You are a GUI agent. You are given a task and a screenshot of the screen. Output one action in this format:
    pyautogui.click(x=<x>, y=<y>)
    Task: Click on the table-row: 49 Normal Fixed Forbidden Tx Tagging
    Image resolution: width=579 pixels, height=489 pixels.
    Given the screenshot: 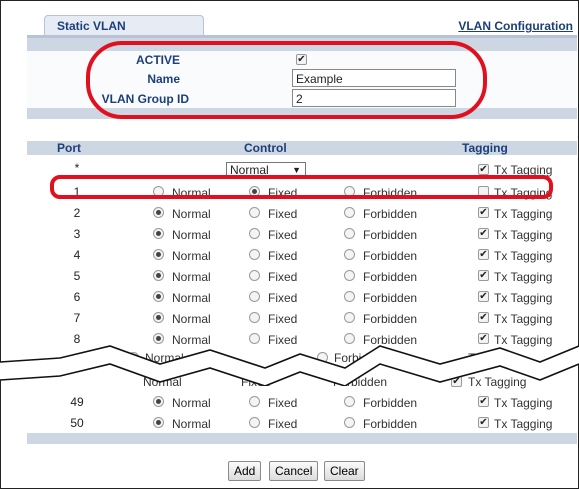 What is the action you would take?
    pyautogui.click(x=302, y=402)
    